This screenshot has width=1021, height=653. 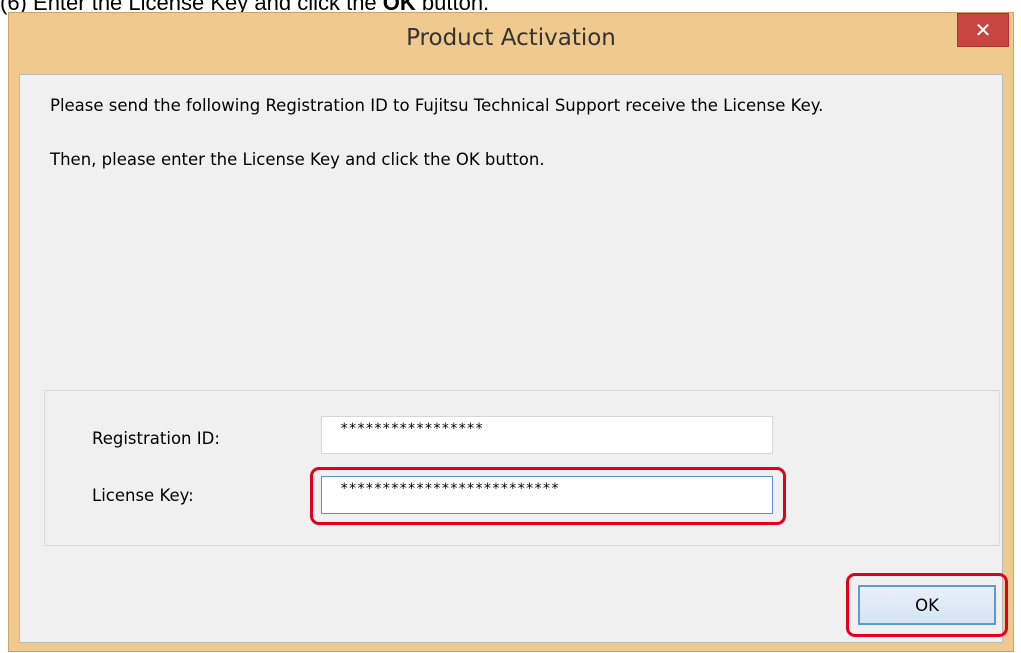 What do you see at coordinates (143, 495) in the screenshot?
I see `license-key-label: License Key:` at bounding box center [143, 495].